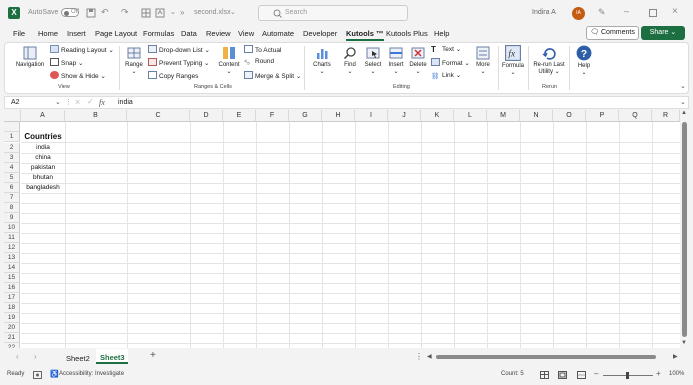 Image resolution: width=693 pixels, height=385 pixels. Describe the element at coordinates (581, 375) in the screenshot. I see `page-break-view-icon` at that location.